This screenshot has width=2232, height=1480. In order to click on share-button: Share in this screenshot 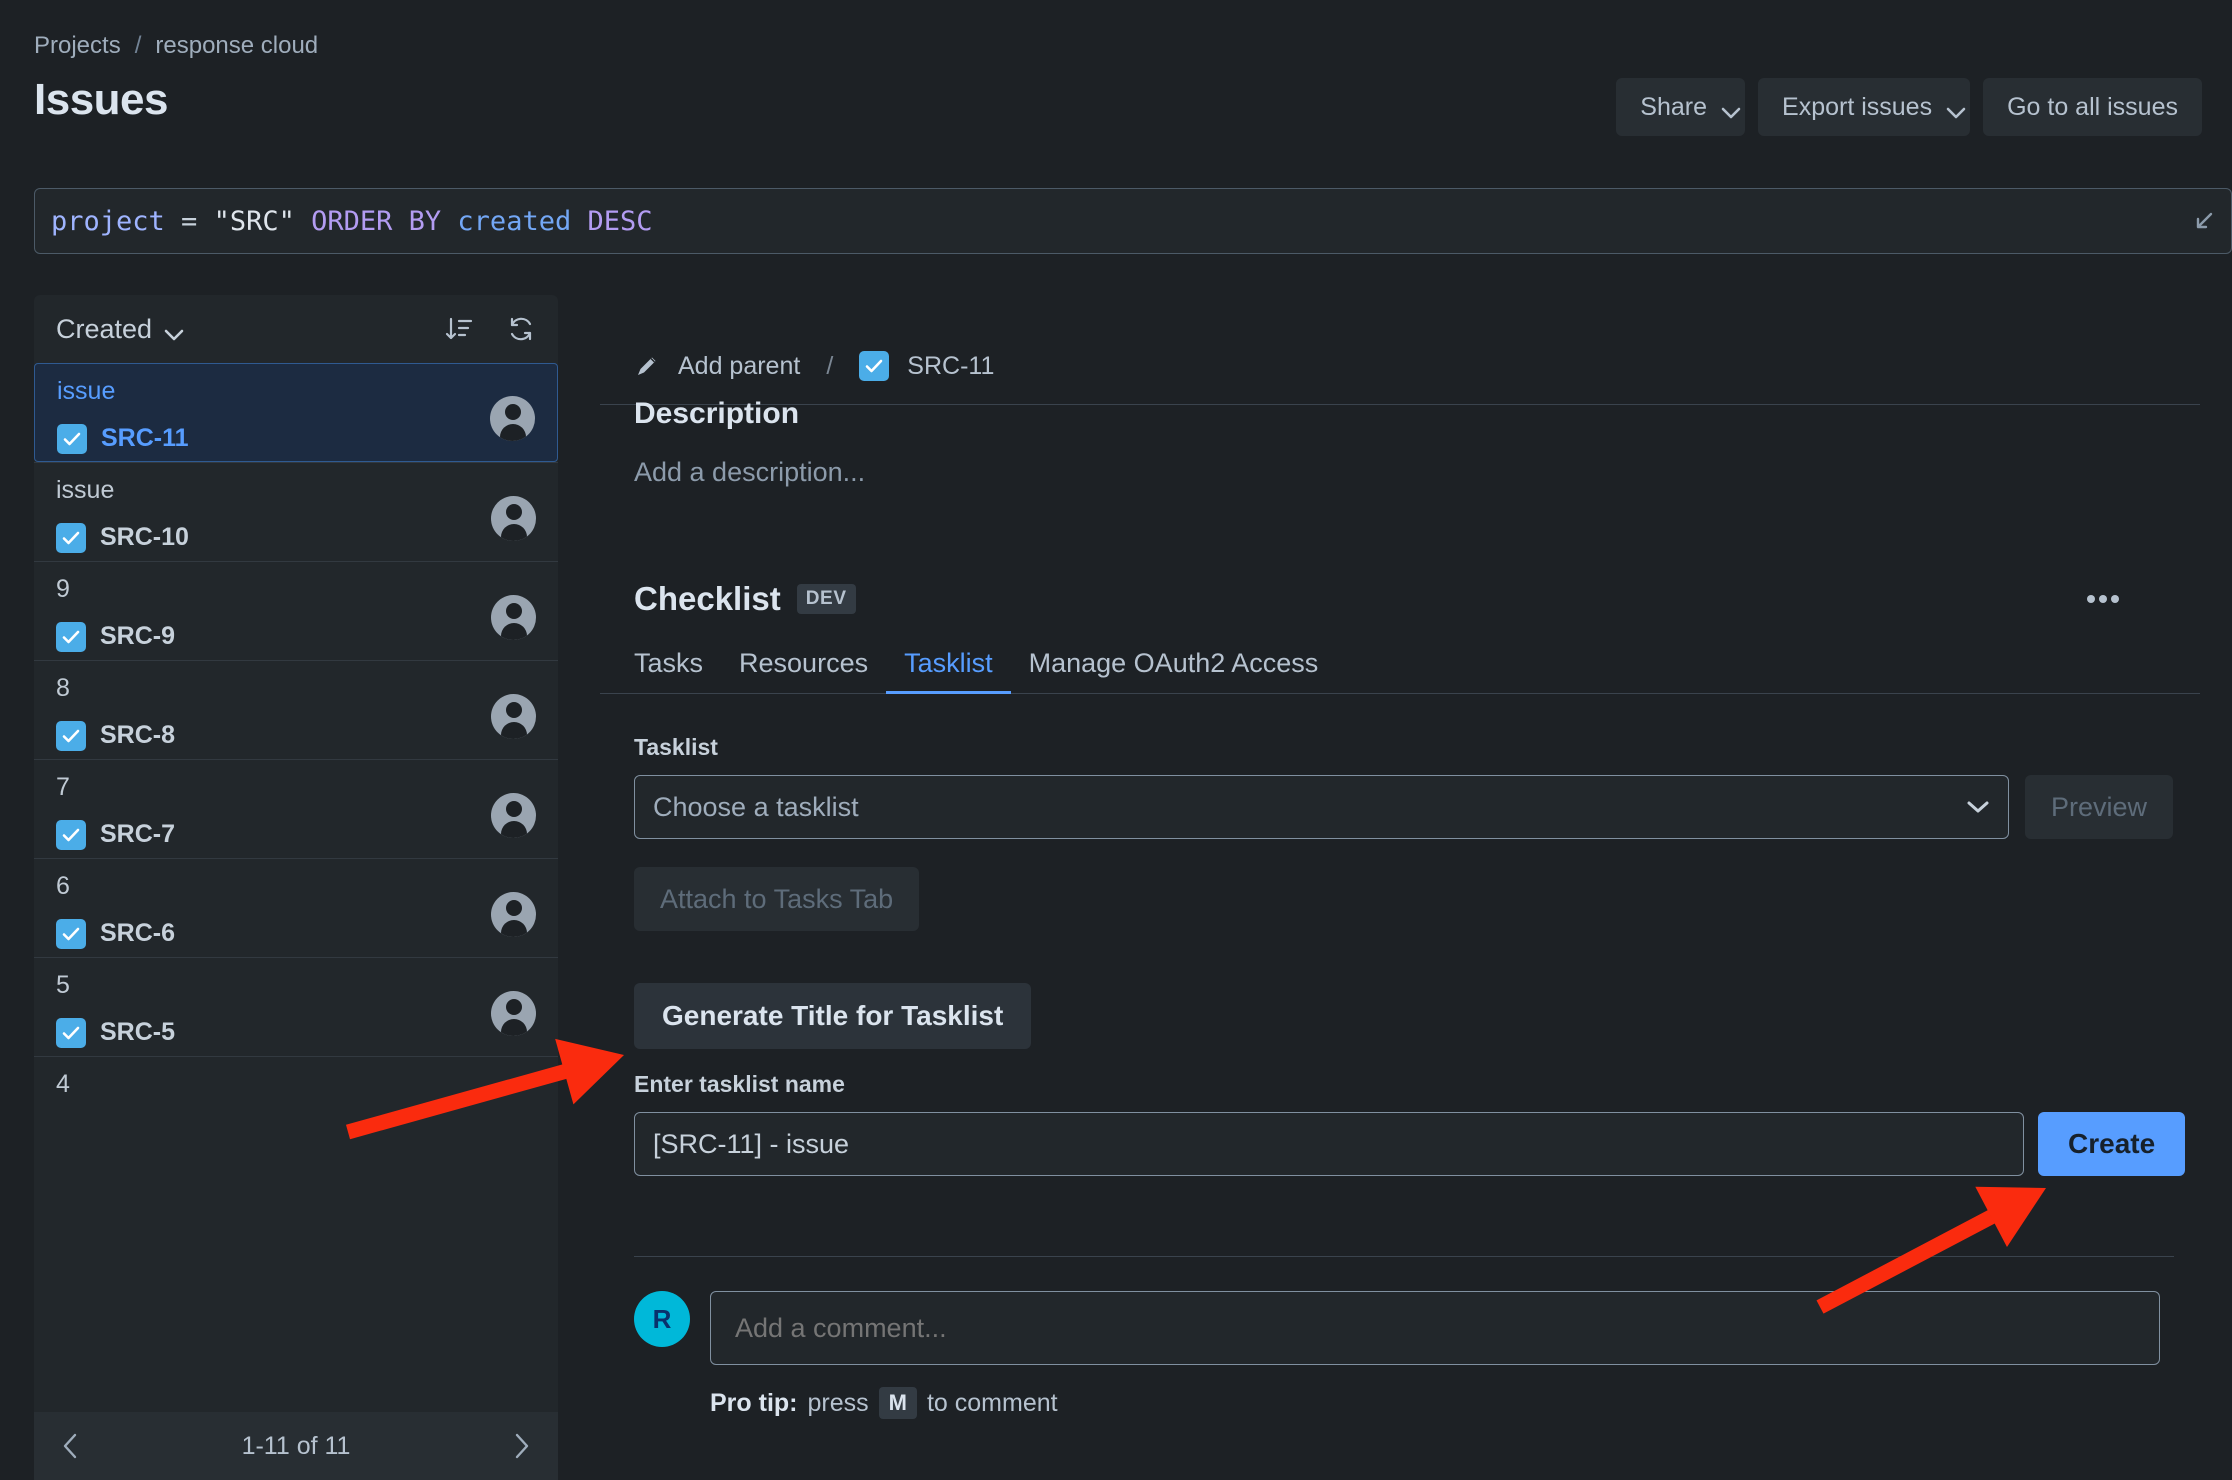, I will do `click(1681, 107)`.